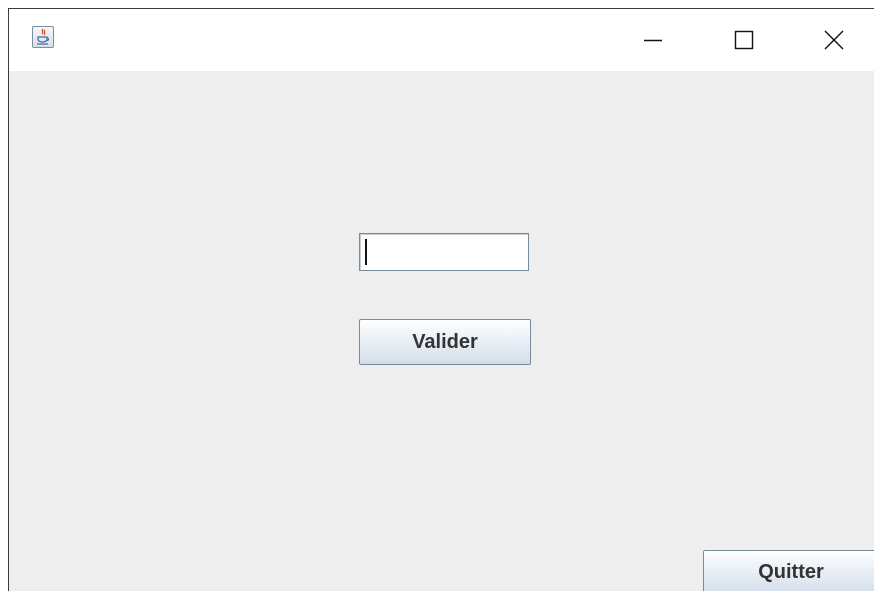 This screenshot has width=874, height=591. What do you see at coordinates (366, 252) in the screenshot?
I see `text-caret` at bounding box center [366, 252].